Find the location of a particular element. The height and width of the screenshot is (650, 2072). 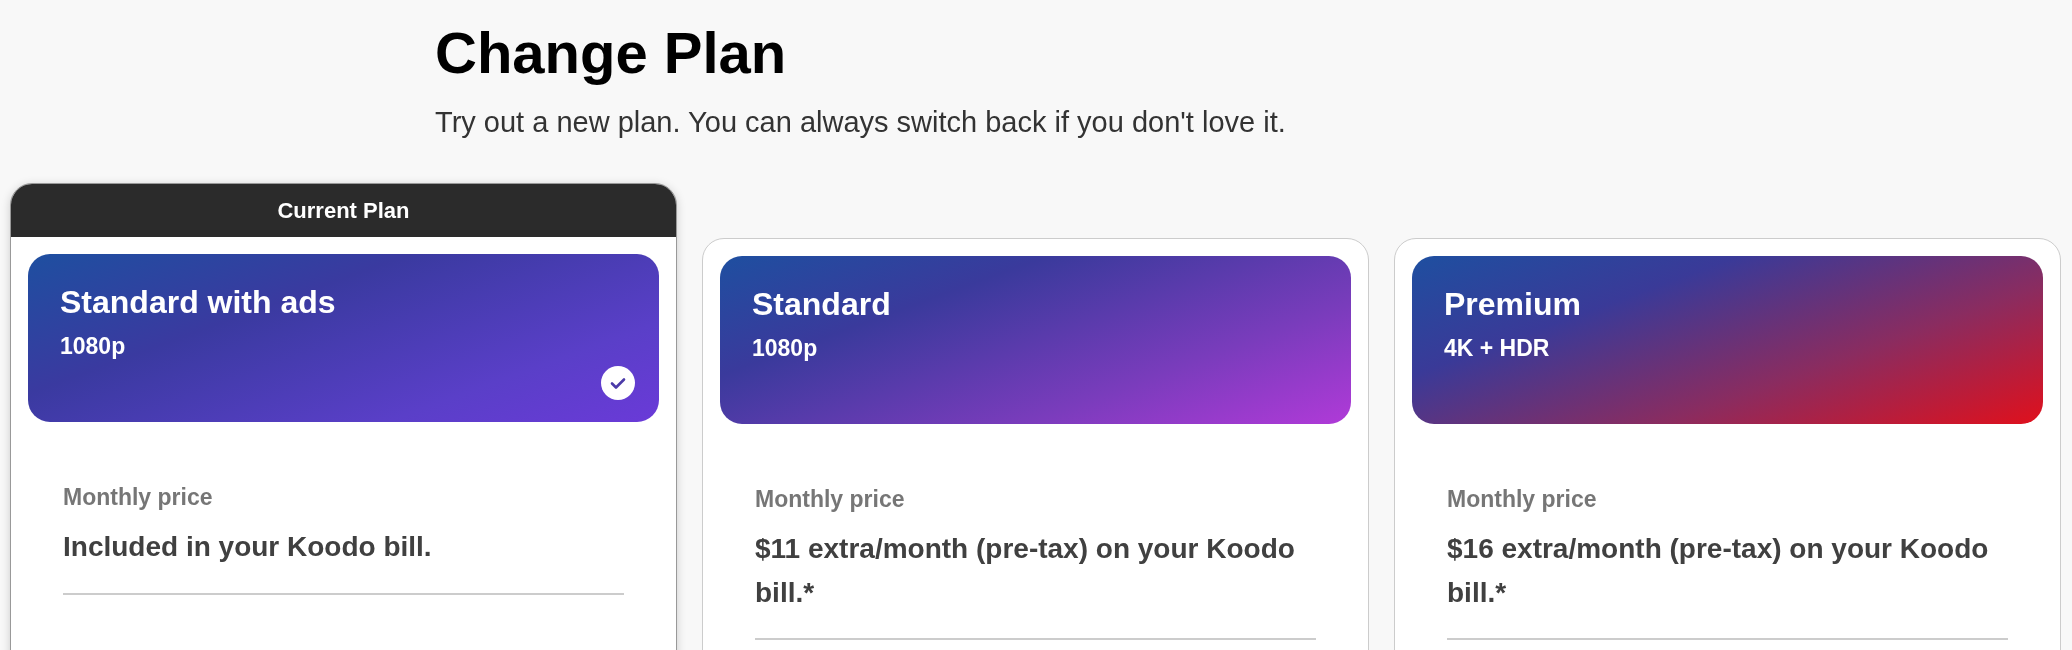

price-text: $11 extra/month (pre-tax) on your Koodo bill.* is located at coordinates (1025, 571).